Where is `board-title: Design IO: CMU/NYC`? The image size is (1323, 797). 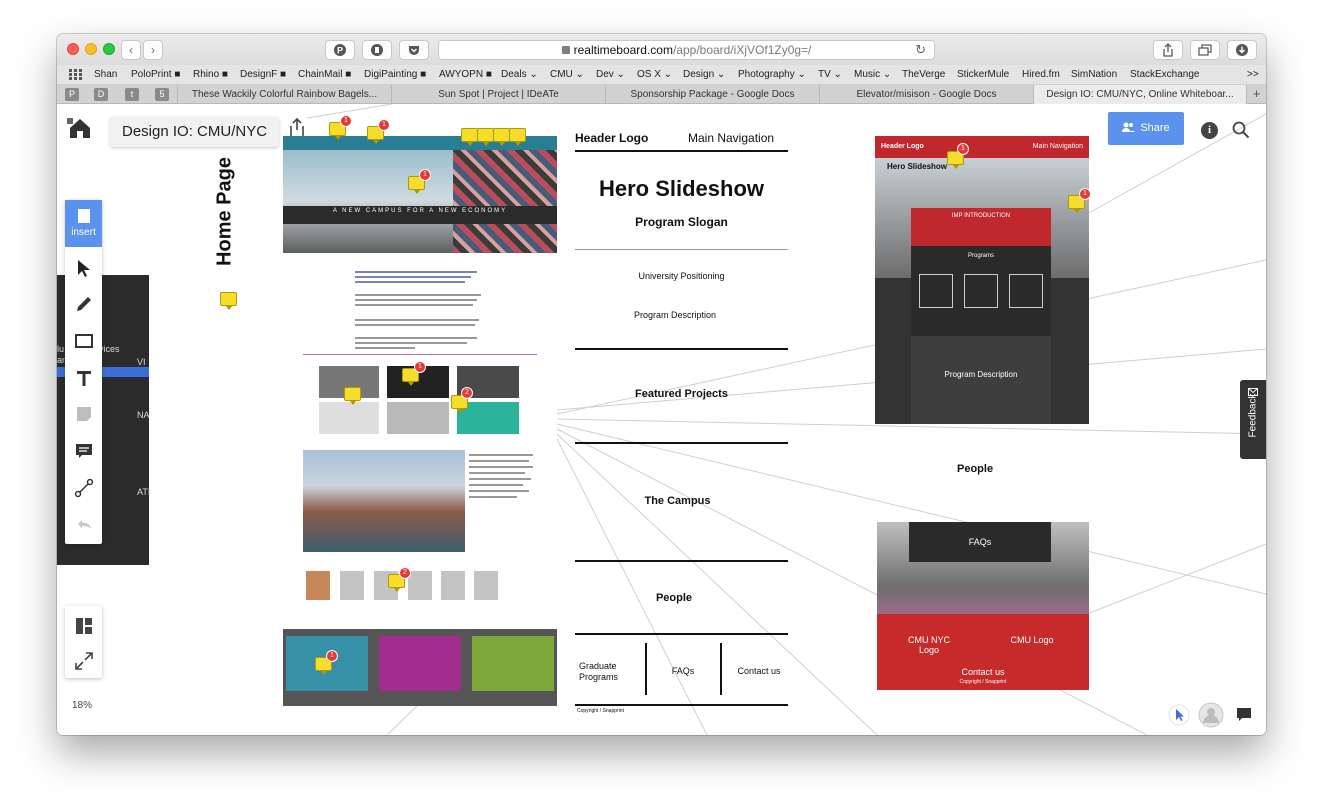 board-title: Design IO: CMU/NYC is located at coordinates (195, 131).